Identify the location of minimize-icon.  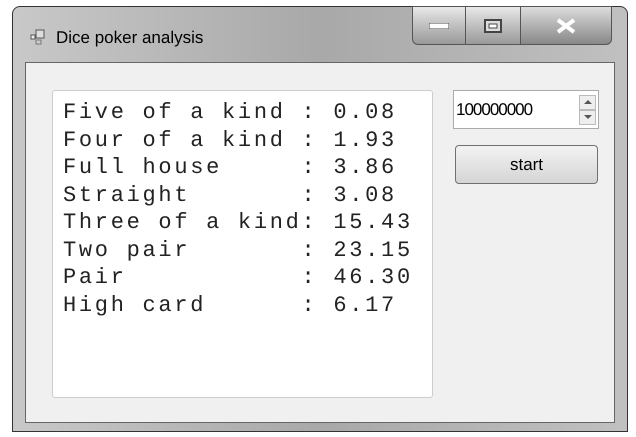
(439, 25).